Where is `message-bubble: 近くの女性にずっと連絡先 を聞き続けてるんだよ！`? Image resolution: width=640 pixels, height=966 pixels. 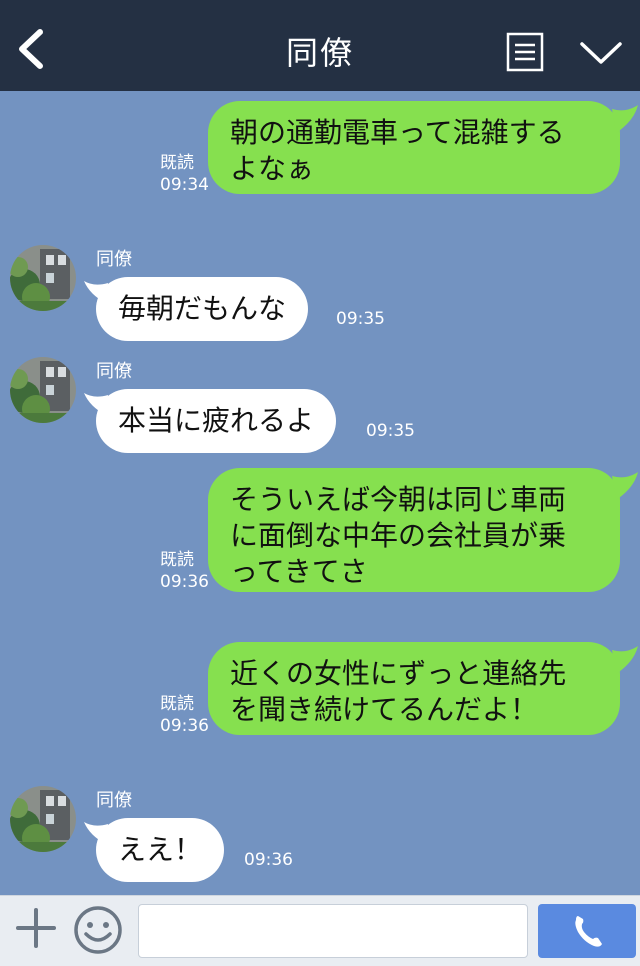 message-bubble: 近くの女性にずっと連絡先 を聞き続けてるんだよ！ is located at coordinates (414, 688).